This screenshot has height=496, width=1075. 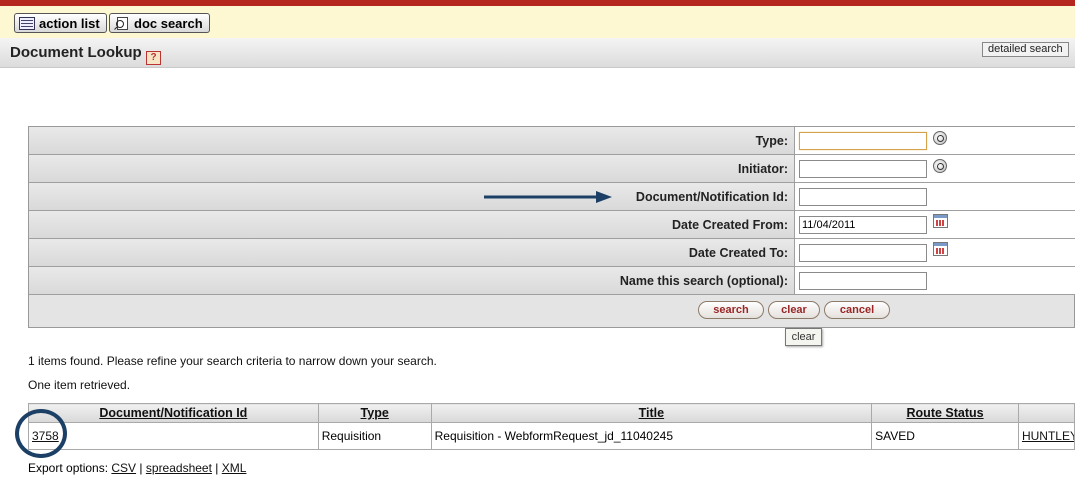 What do you see at coordinates (863, 225) in the screenshot?
I see `date-from-input` at bounding box center [863, 225].